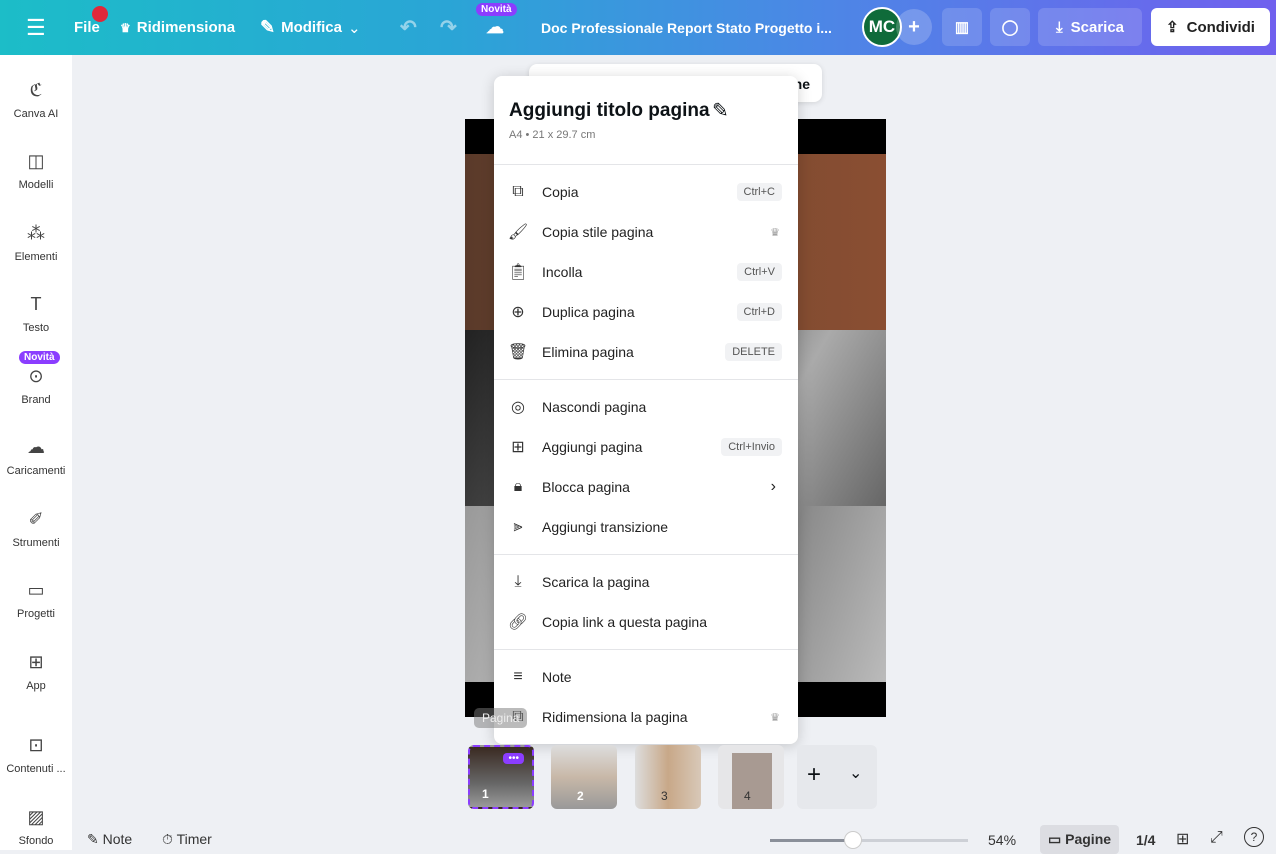 This screenshot has width=1276, height=854. Describe the element at coordinates (518, 352) in the screenshot. I see `trash-icon: 🗑︎` at that location.